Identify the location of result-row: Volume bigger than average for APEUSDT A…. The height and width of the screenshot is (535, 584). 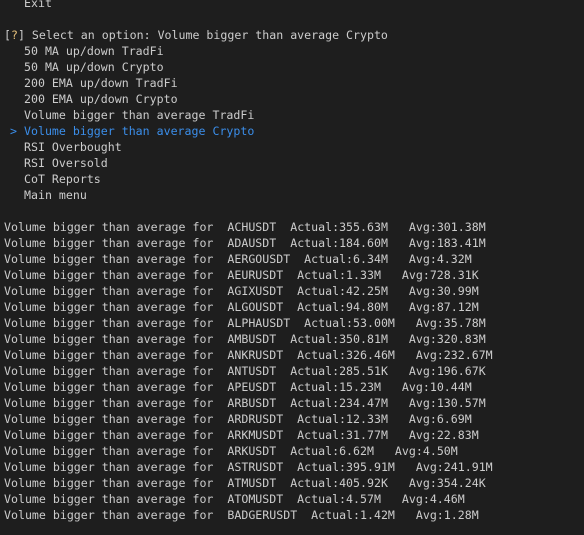
(293, 387).